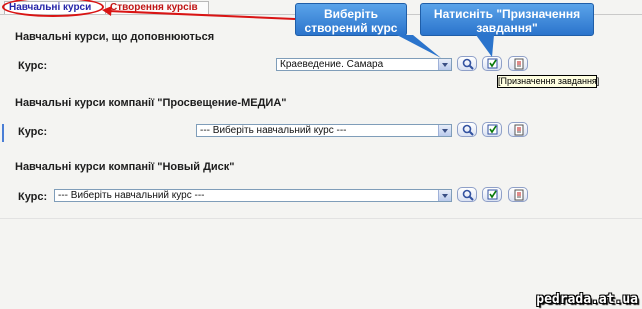 The height and width of the screenshot is (309, 642). Describe the element at coordinates (587, 299) in the screenshot. I see `watermark: pedrada.at.ua` at that location.